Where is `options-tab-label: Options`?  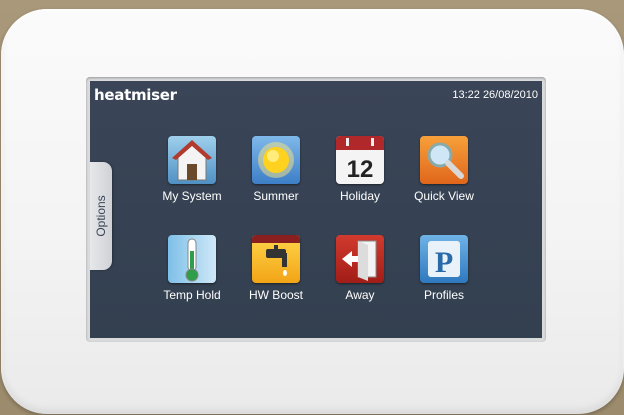 options-tab-label: Options is located at coordinates (101, 216).